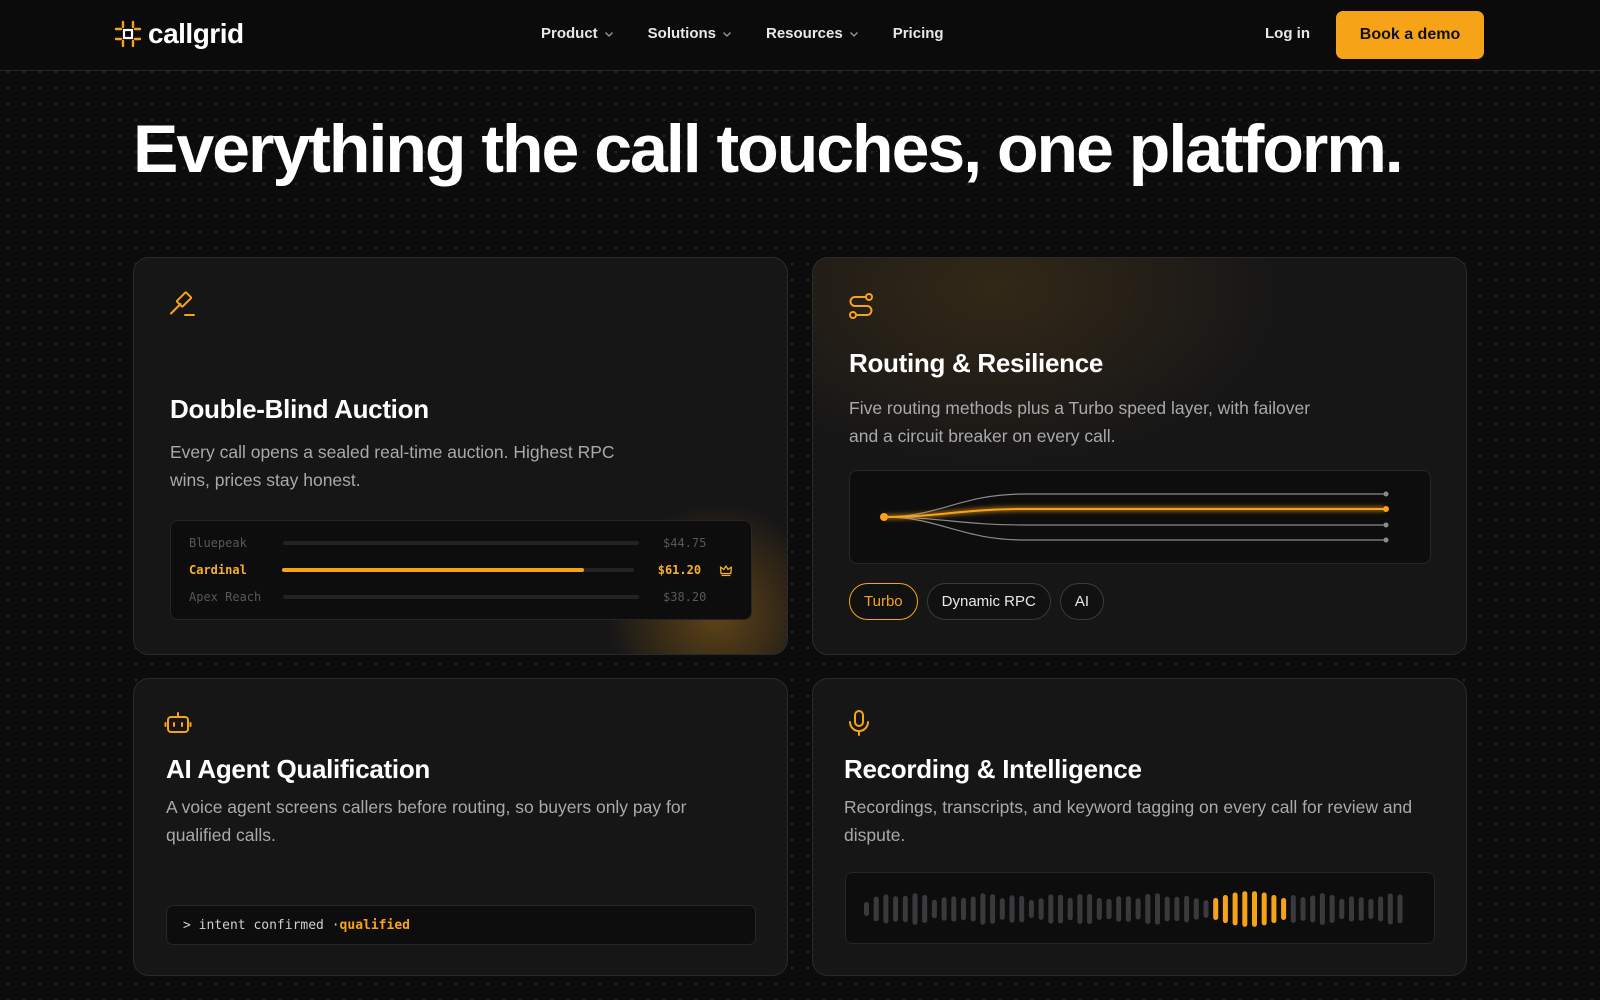  Describe the element at coordinates (433, 570) in the screenshot. I see `bid-fill` at that location.